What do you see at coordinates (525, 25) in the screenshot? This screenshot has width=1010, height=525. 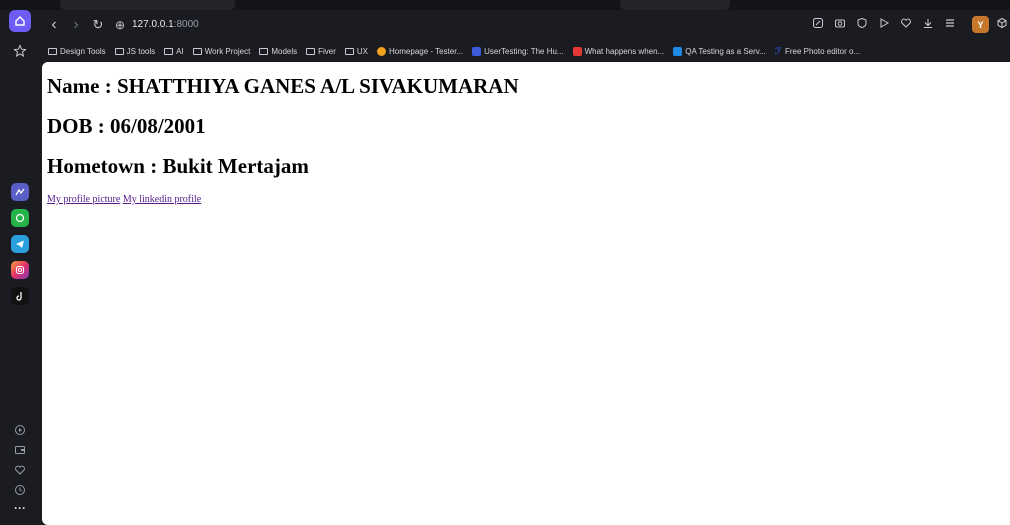 I see `browser-toolbar: ‹ › ↻ ⊕ 127.0.0.1:8000 Y` at bounding box center [525, 25].